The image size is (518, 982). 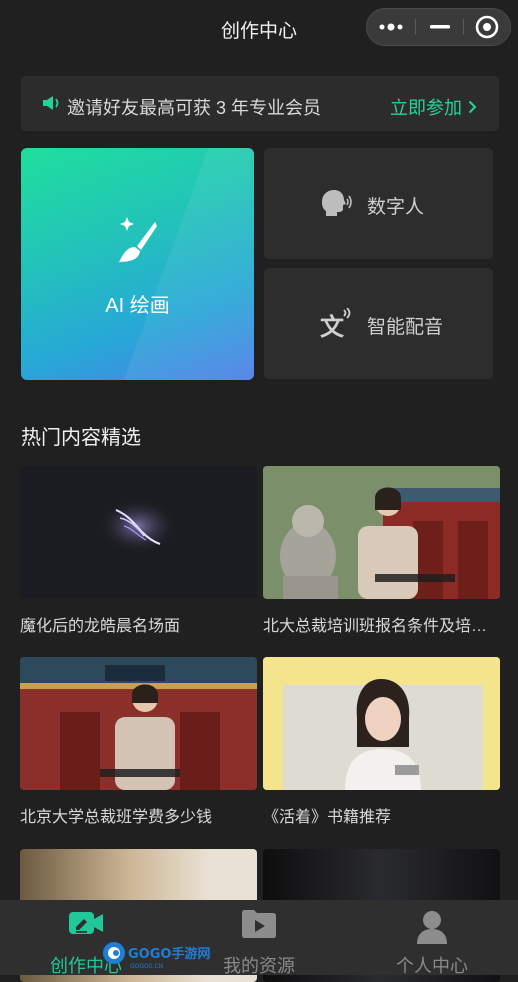 I want to click on watermark-logo: GOGO手游网 GOGO0.CN, so click(x=156, y=956).